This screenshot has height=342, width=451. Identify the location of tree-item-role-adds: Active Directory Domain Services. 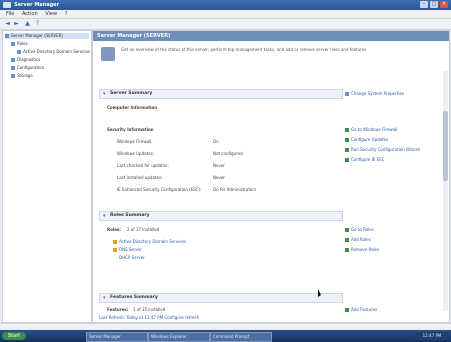
(53, 52).